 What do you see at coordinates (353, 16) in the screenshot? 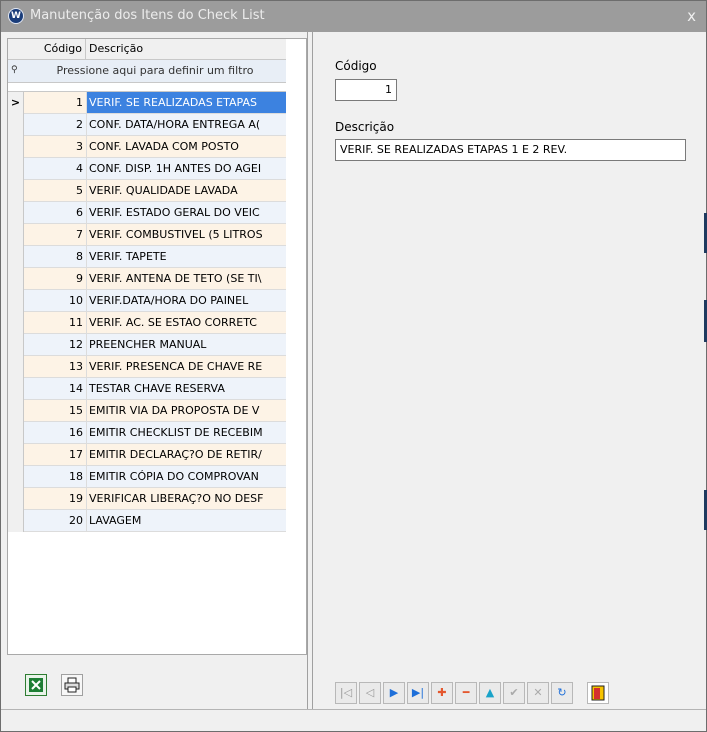
I see `title-bar: W Manutenção dos Itens do Check List x` at bounding box center [353, 16].